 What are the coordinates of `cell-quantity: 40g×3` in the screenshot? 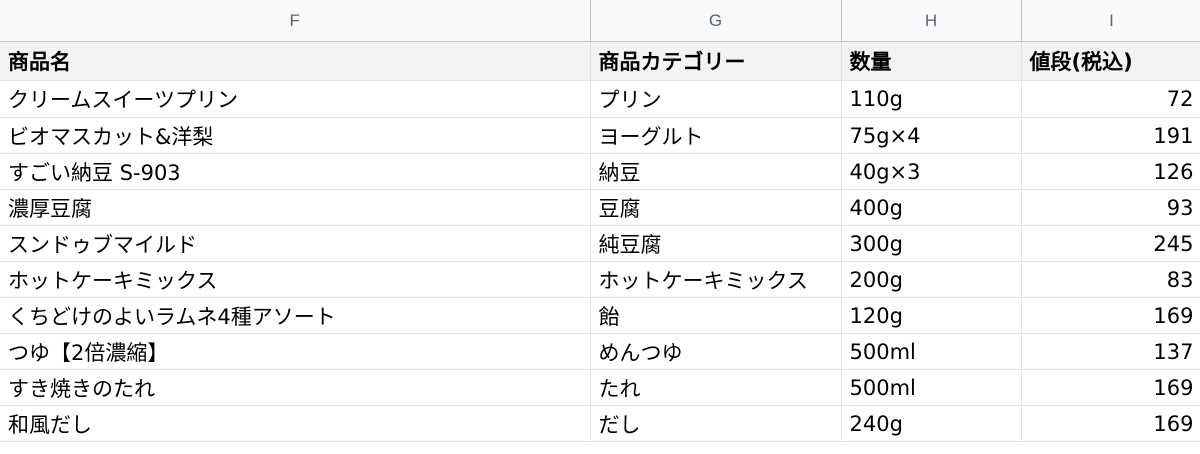 It's located at (931, 171).